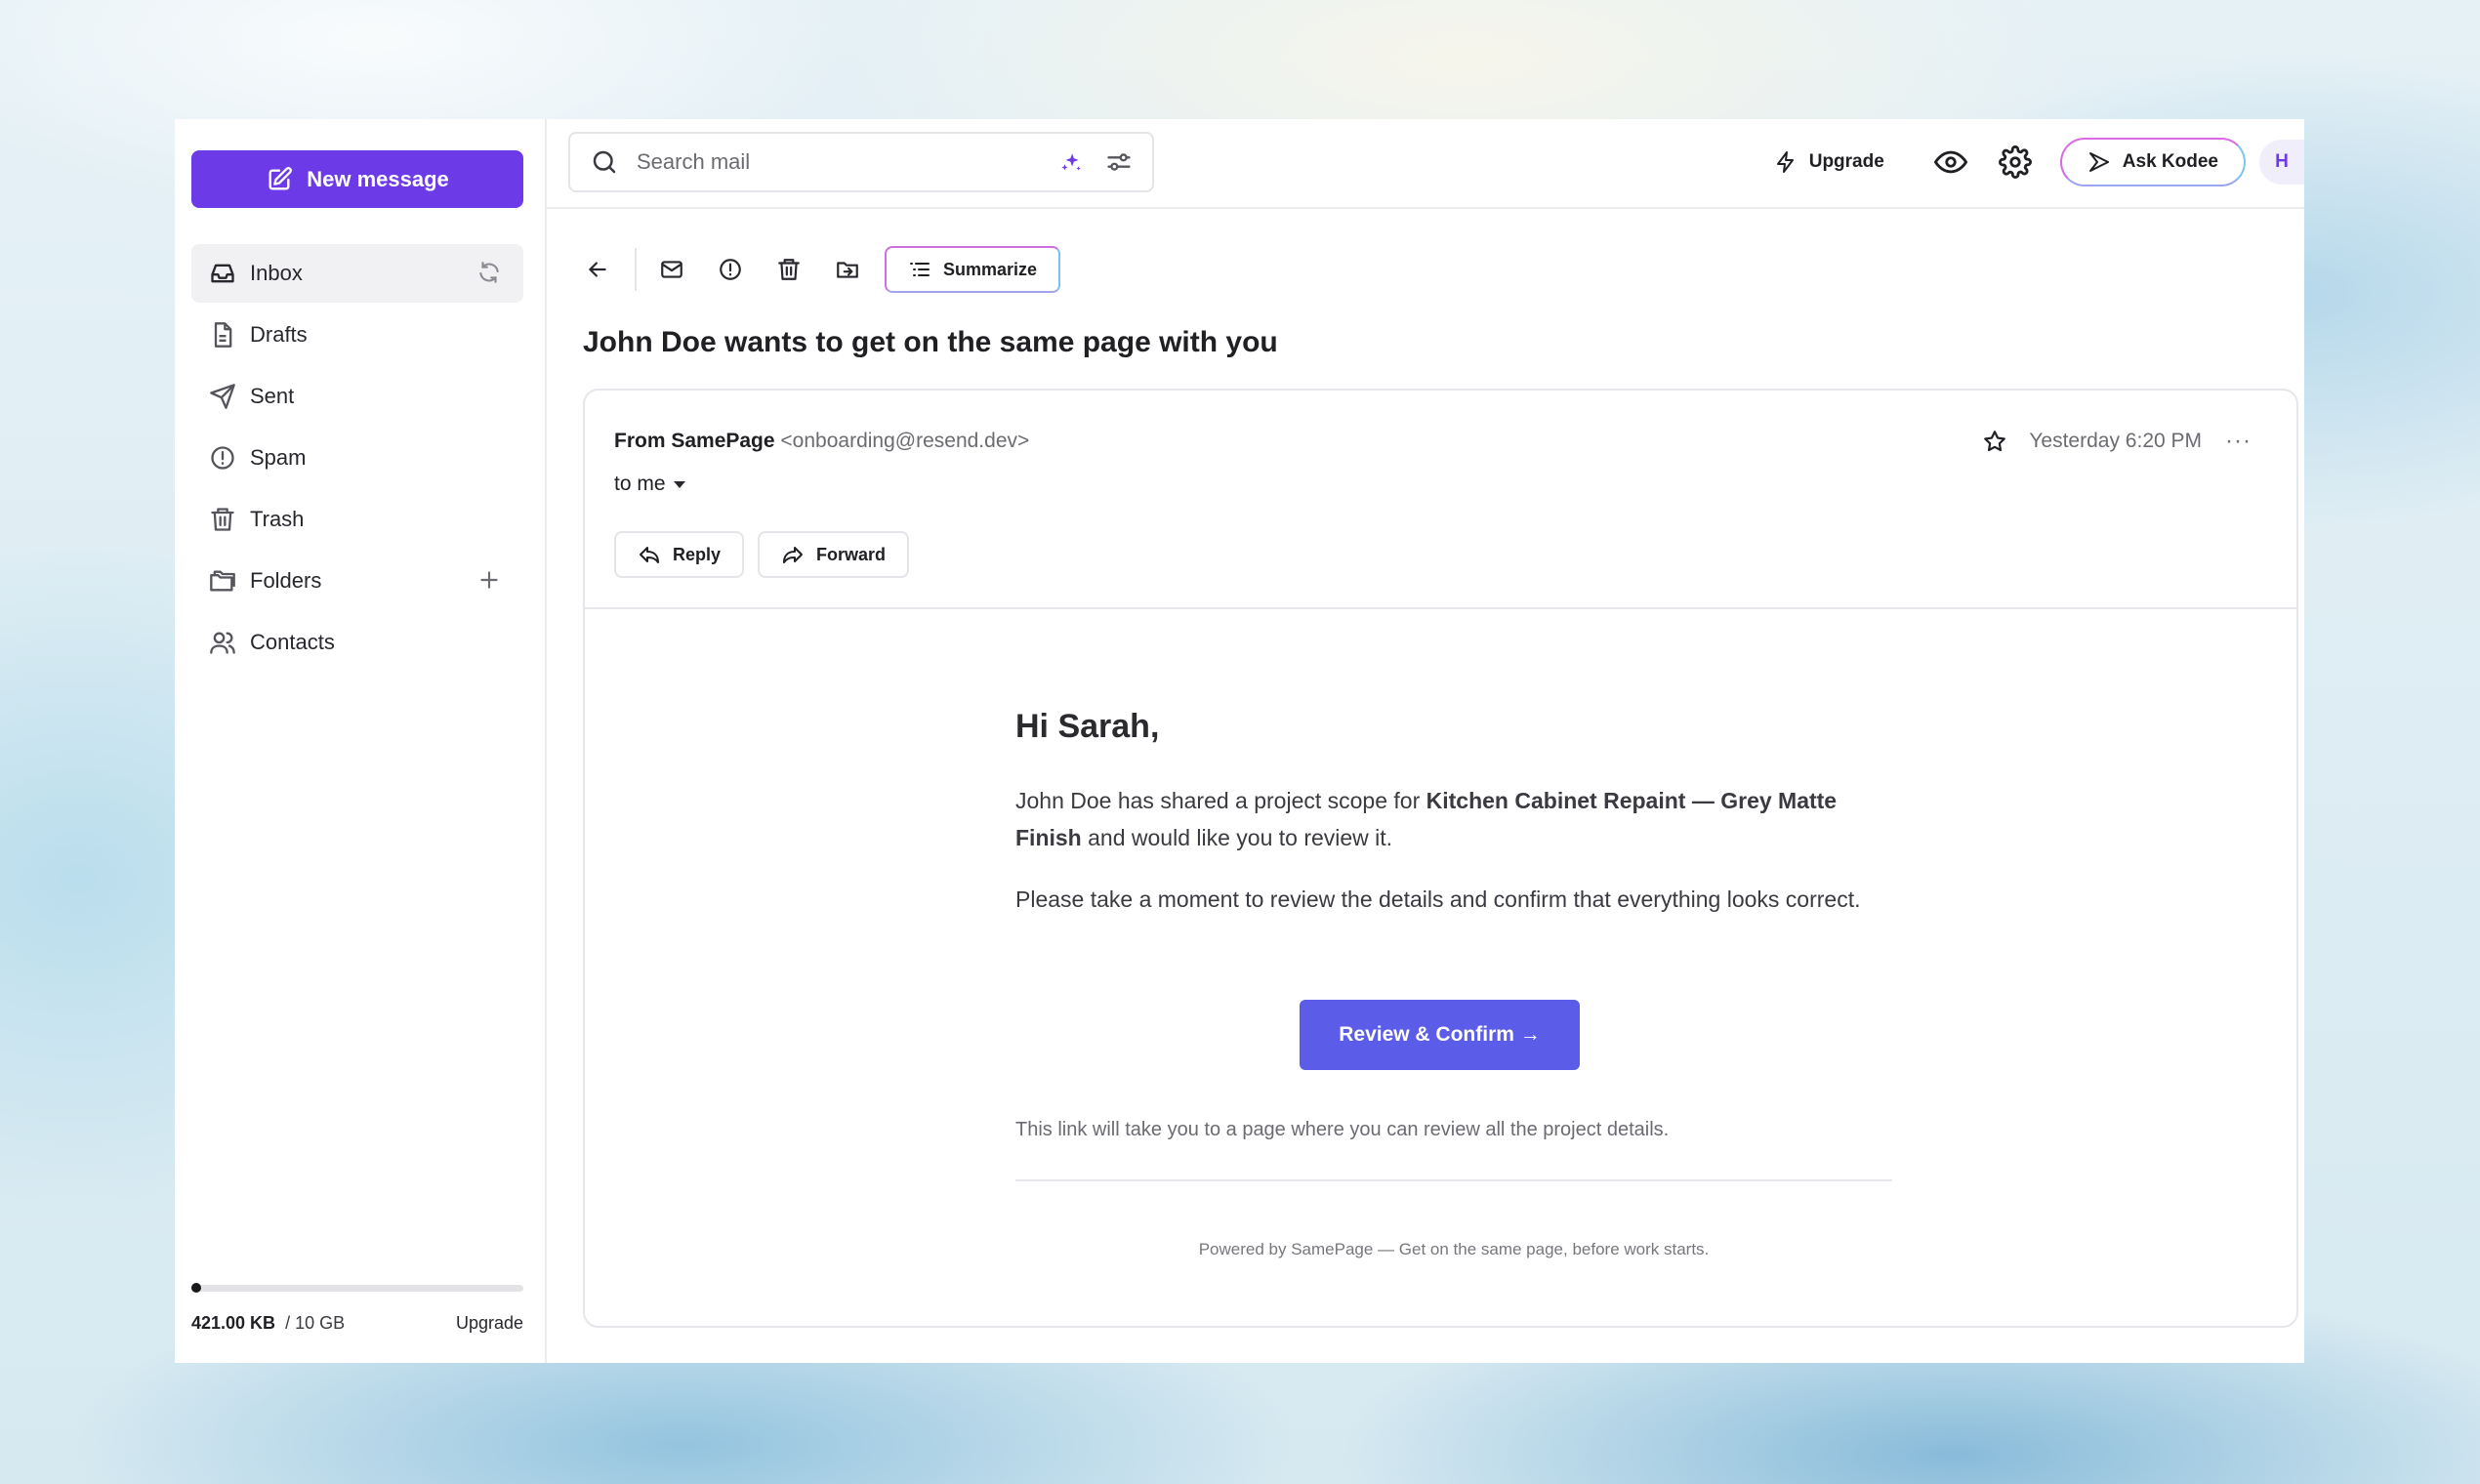 The image size is (2480, 1484). Describe the element at coordinates (1237, 838) in the screenshot. I see `paragraph-text: and would like you to review it.` at that location.